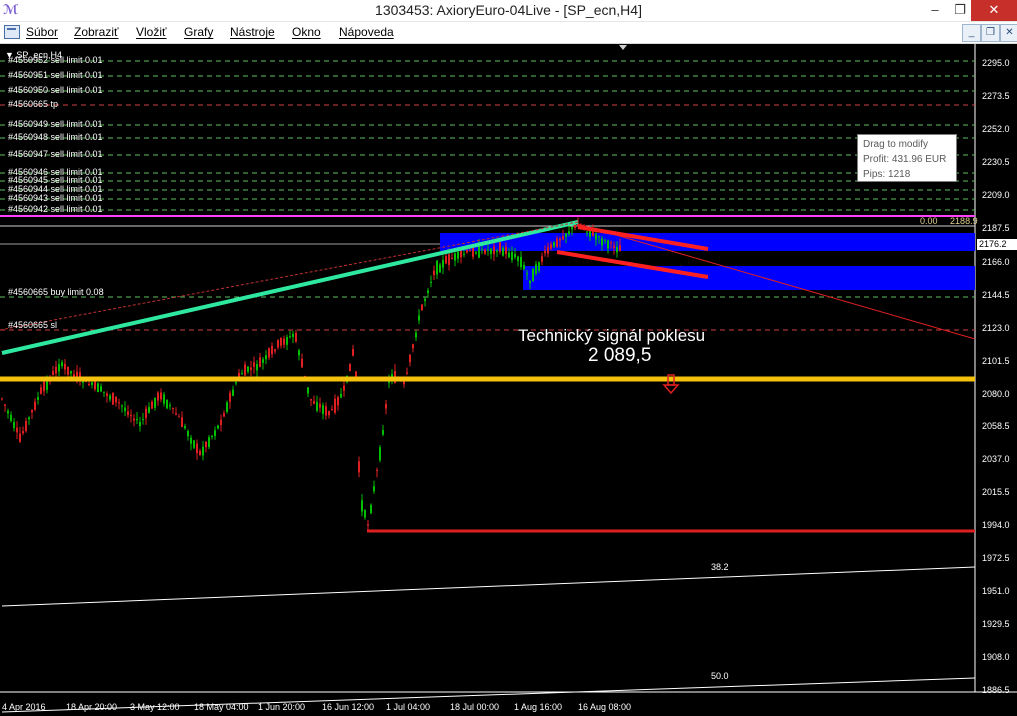 Image resolution: width=1017 pixels, height=716 pixels. What do you see at coordinates (508, 10) in the screenshot?
I see `window-title: 1303453: AxioryEuro-04Live - [SP_ecn,H4]` at bounding box center [508, 10].